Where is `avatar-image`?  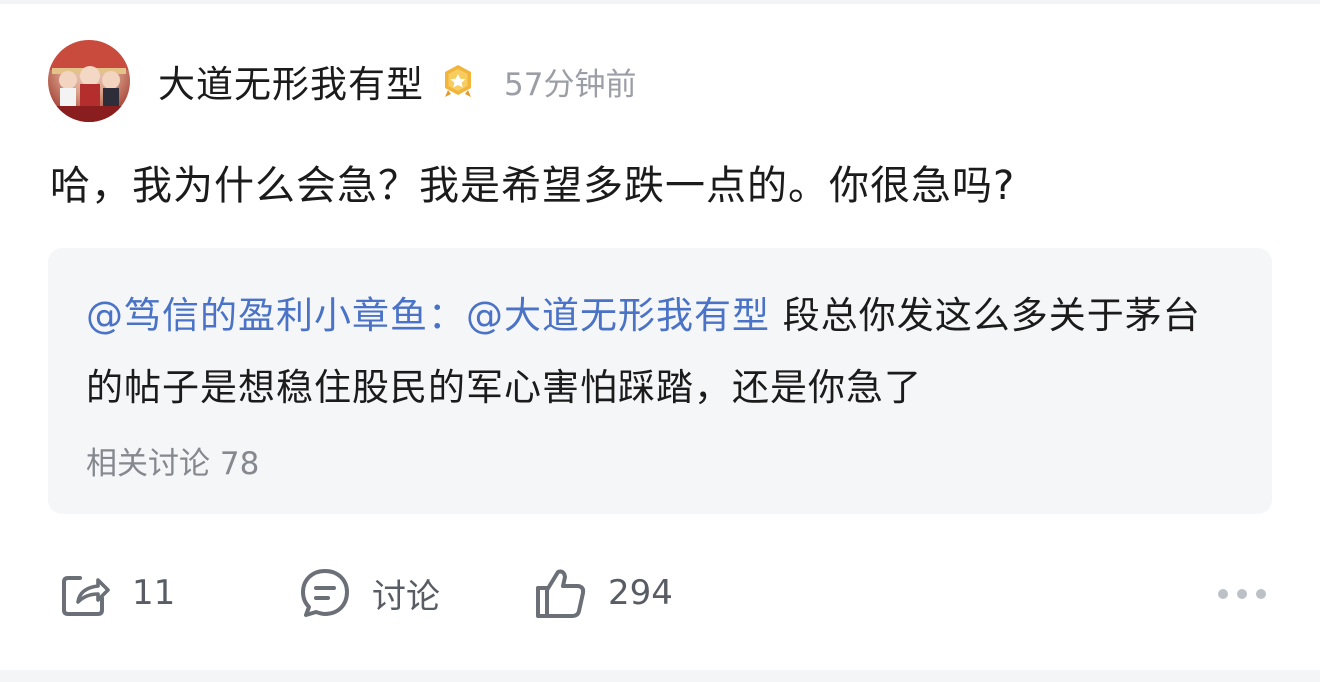
avatar-image is located at coordinates (89, 81).